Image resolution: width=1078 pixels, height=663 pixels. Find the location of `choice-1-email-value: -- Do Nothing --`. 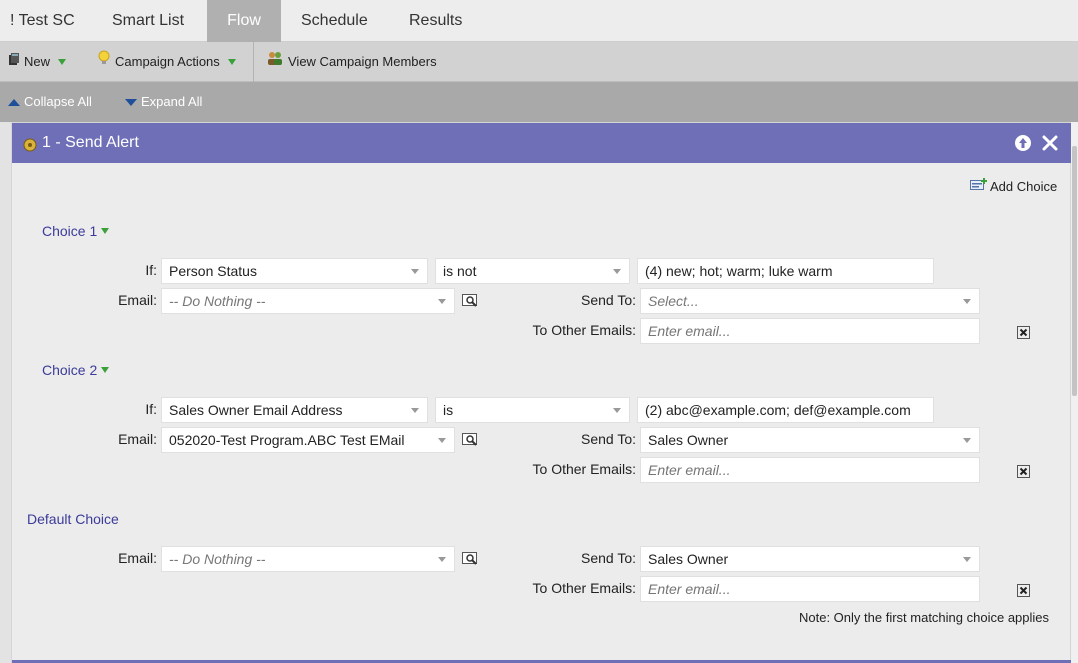

choice-1-email-value: -- Do Nothing -- is located at coordinates (217, 301).